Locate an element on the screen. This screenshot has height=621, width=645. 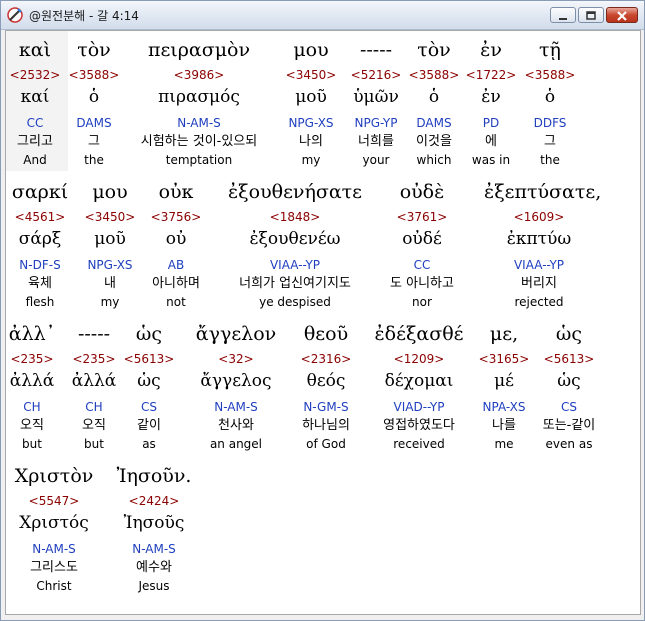
close-button is located at coordinates (622, 15).